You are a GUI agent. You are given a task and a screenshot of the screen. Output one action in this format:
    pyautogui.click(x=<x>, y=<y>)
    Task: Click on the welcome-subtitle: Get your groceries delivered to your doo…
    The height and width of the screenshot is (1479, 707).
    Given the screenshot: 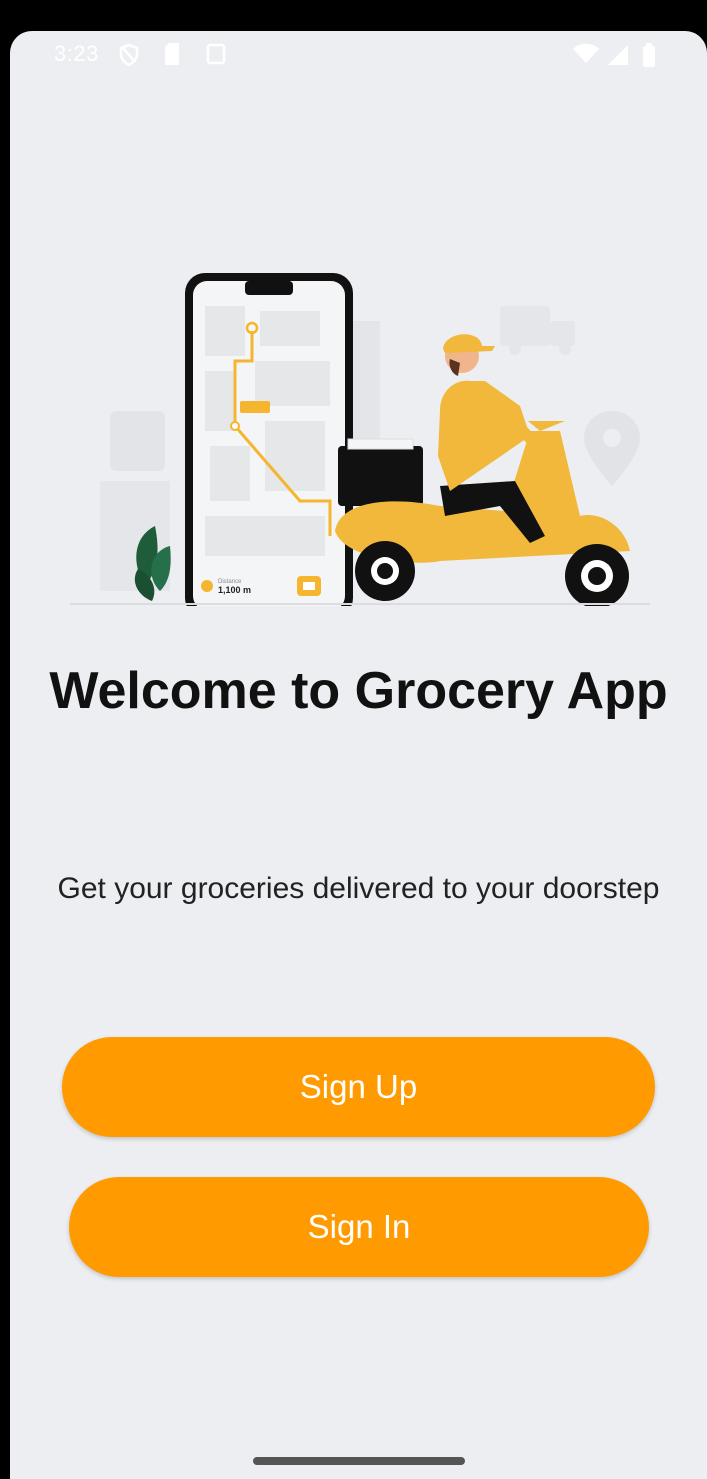 What is the action you would take?
    pyautogui.click(x=358, y=888)
    